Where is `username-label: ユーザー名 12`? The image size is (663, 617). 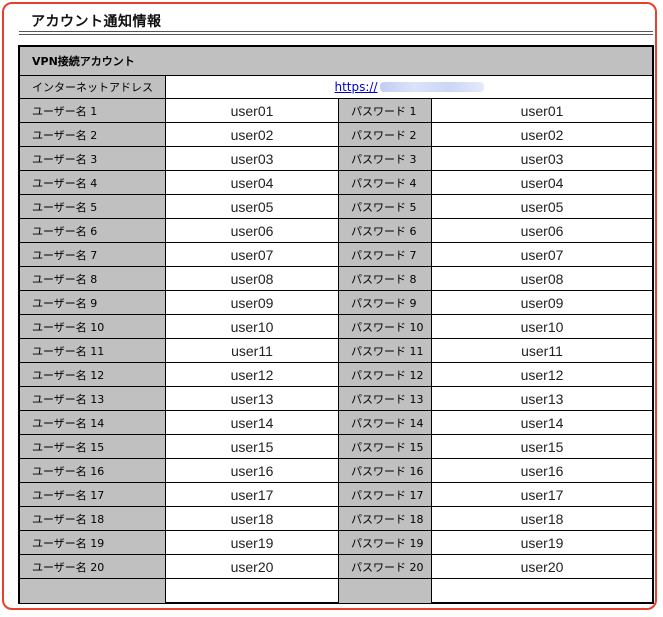 username-label: ユーザー名 12 is located at coordinates (93, 375).